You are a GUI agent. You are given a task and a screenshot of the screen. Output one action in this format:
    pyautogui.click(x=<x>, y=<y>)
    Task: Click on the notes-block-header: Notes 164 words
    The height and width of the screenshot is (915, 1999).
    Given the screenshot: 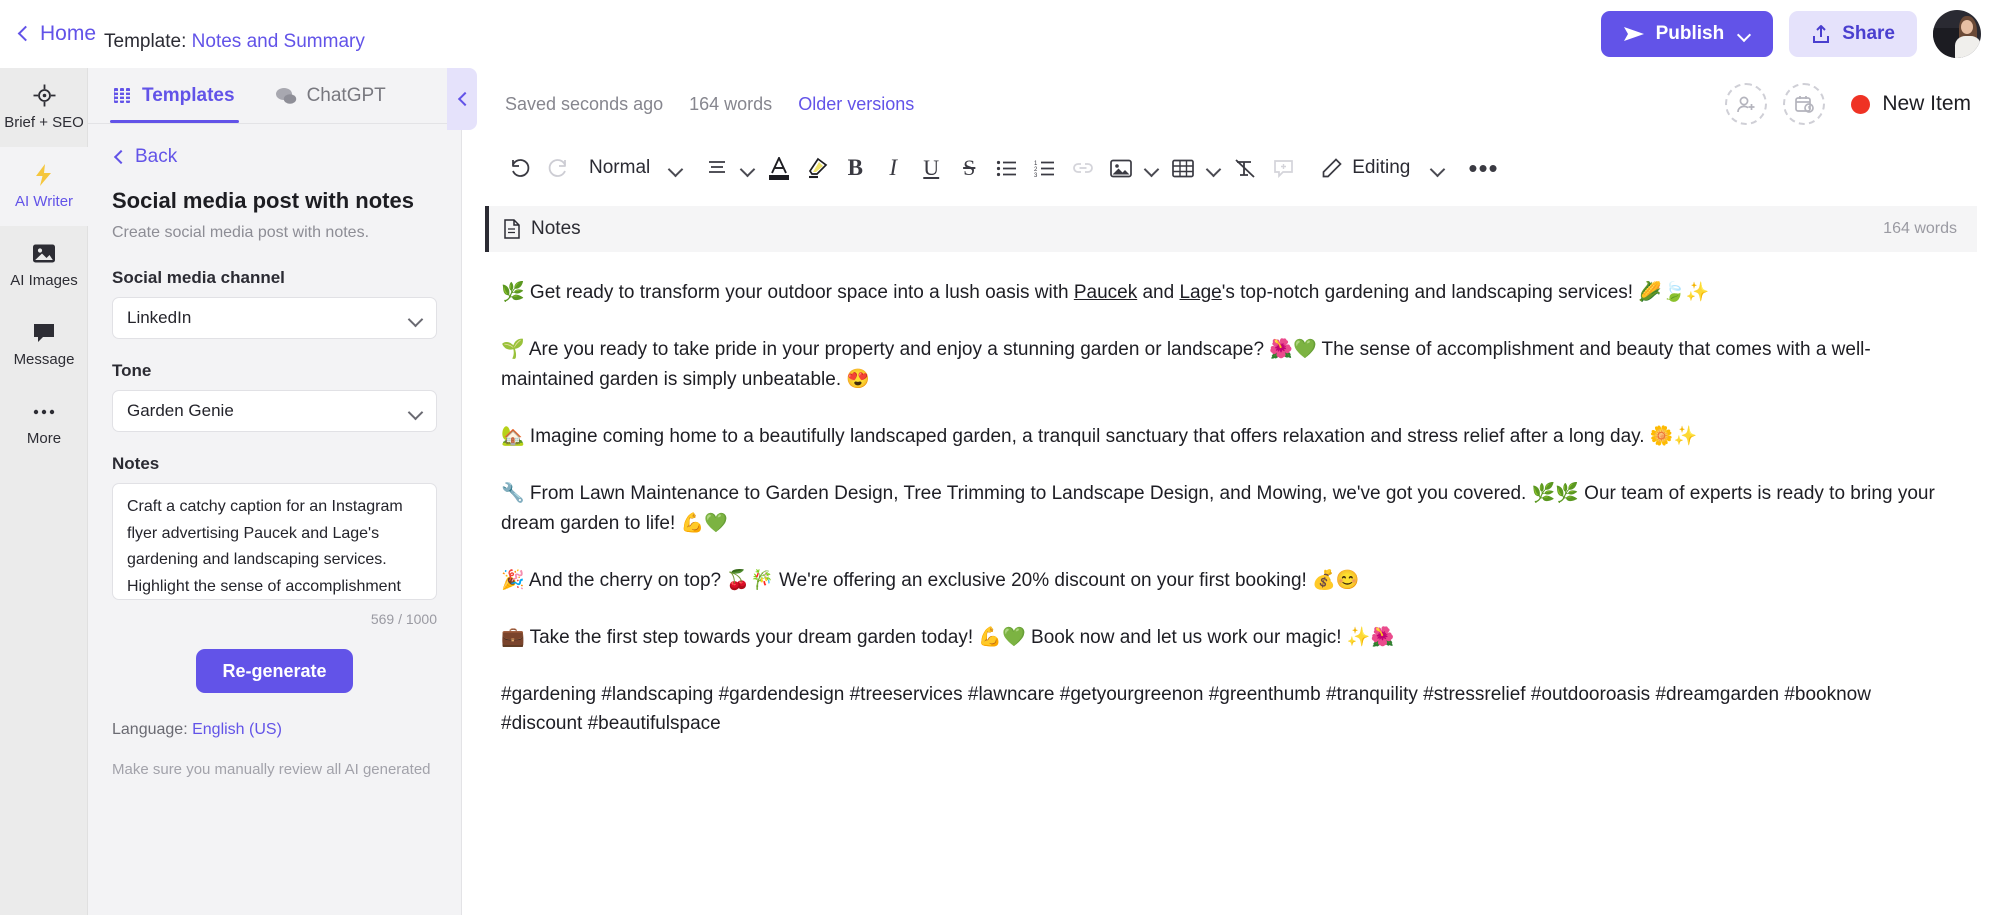 What is the action you would take?
    pyautogui.click(x=1231, y=229)
    